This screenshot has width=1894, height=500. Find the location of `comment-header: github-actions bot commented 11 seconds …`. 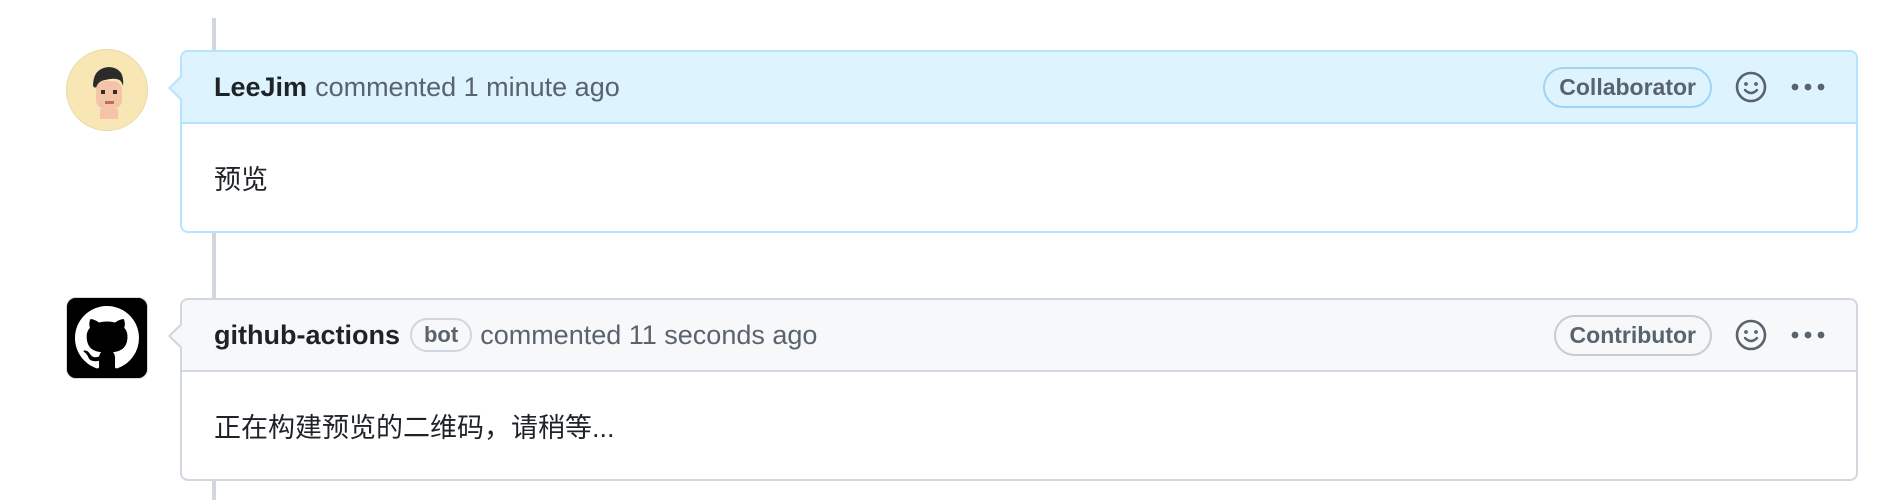

comment-header: github-actions bot commented 11 seconds … is located at coordinates (1019, 336).